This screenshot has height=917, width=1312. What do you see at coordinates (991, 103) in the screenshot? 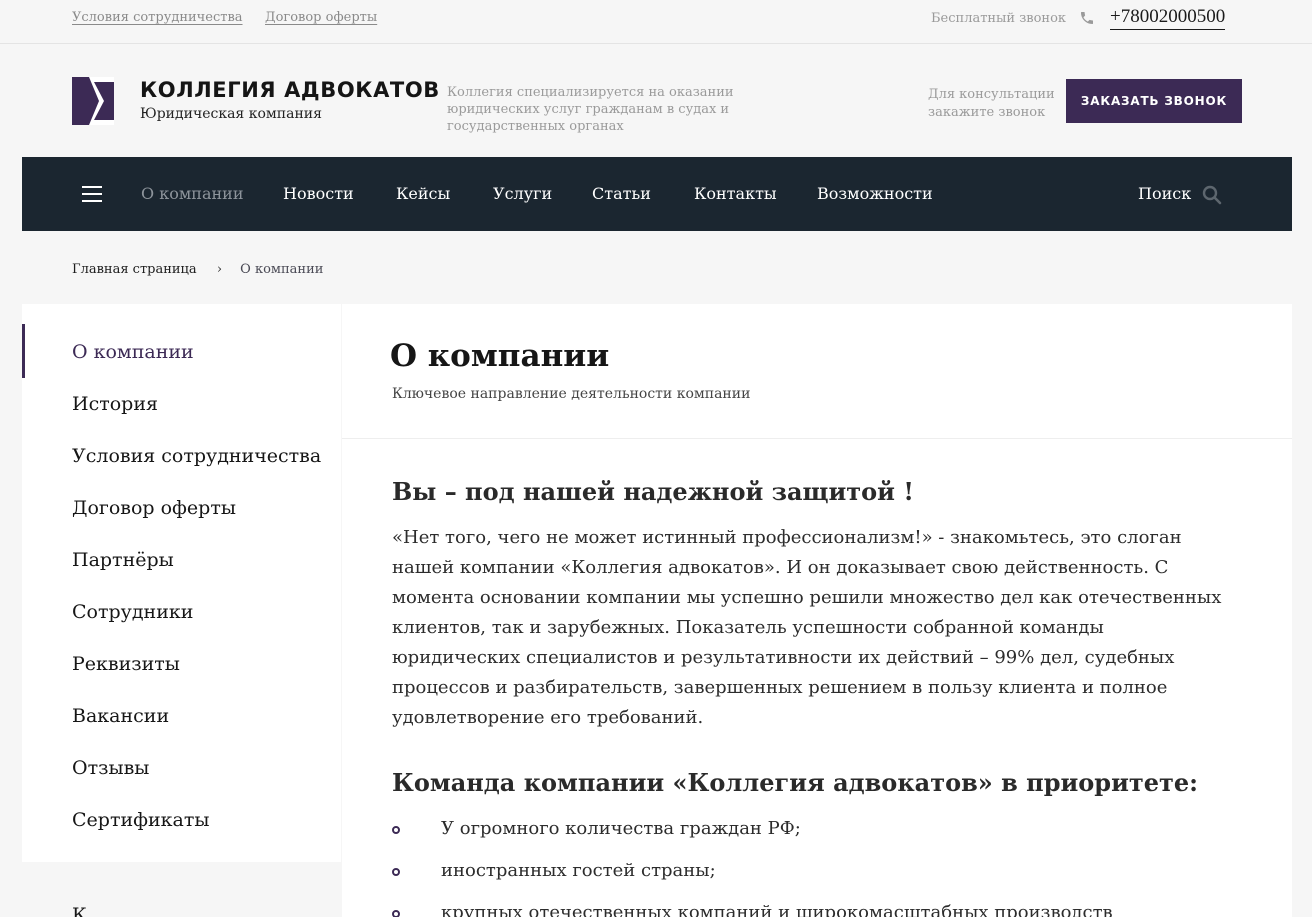
I see `consult-note: Для консультации закажите звонок` at bounding box center [991, 103].